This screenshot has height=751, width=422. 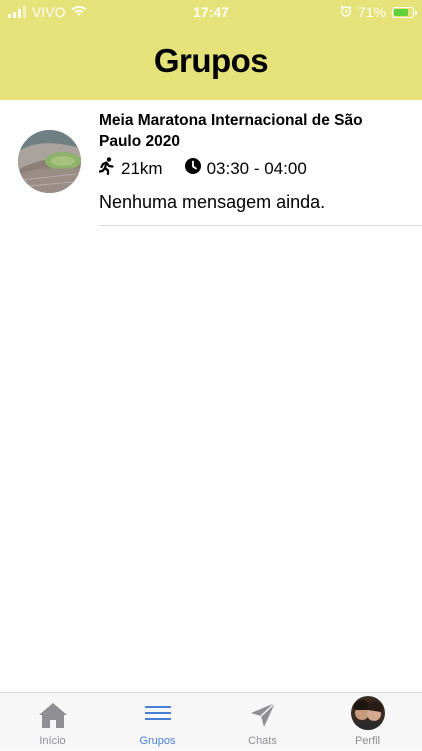 I want to click on send-icon, so click(x=263, y=716).